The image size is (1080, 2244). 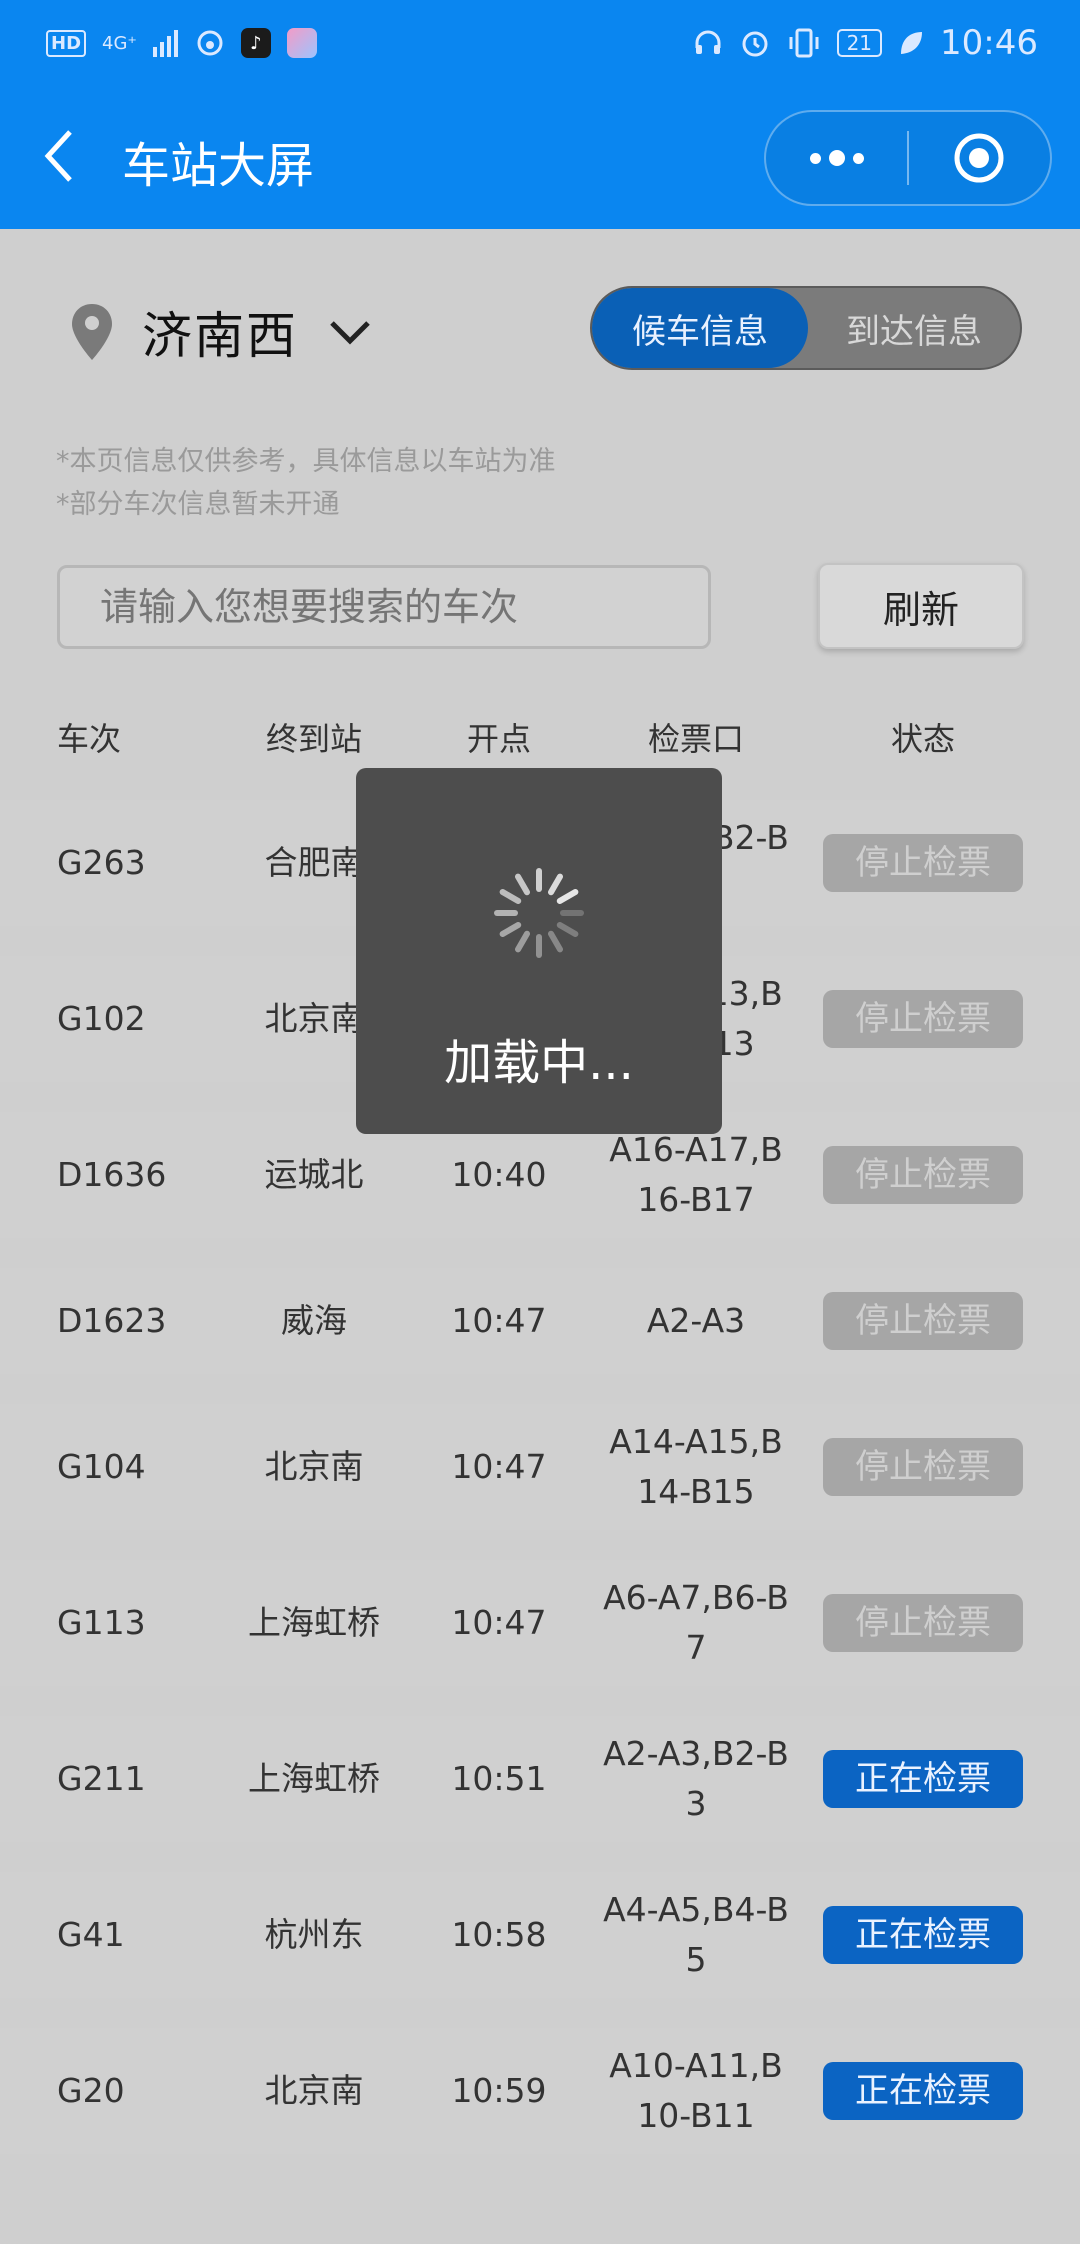 I want to click on location-pin-icon, so click(x=92, y=332).